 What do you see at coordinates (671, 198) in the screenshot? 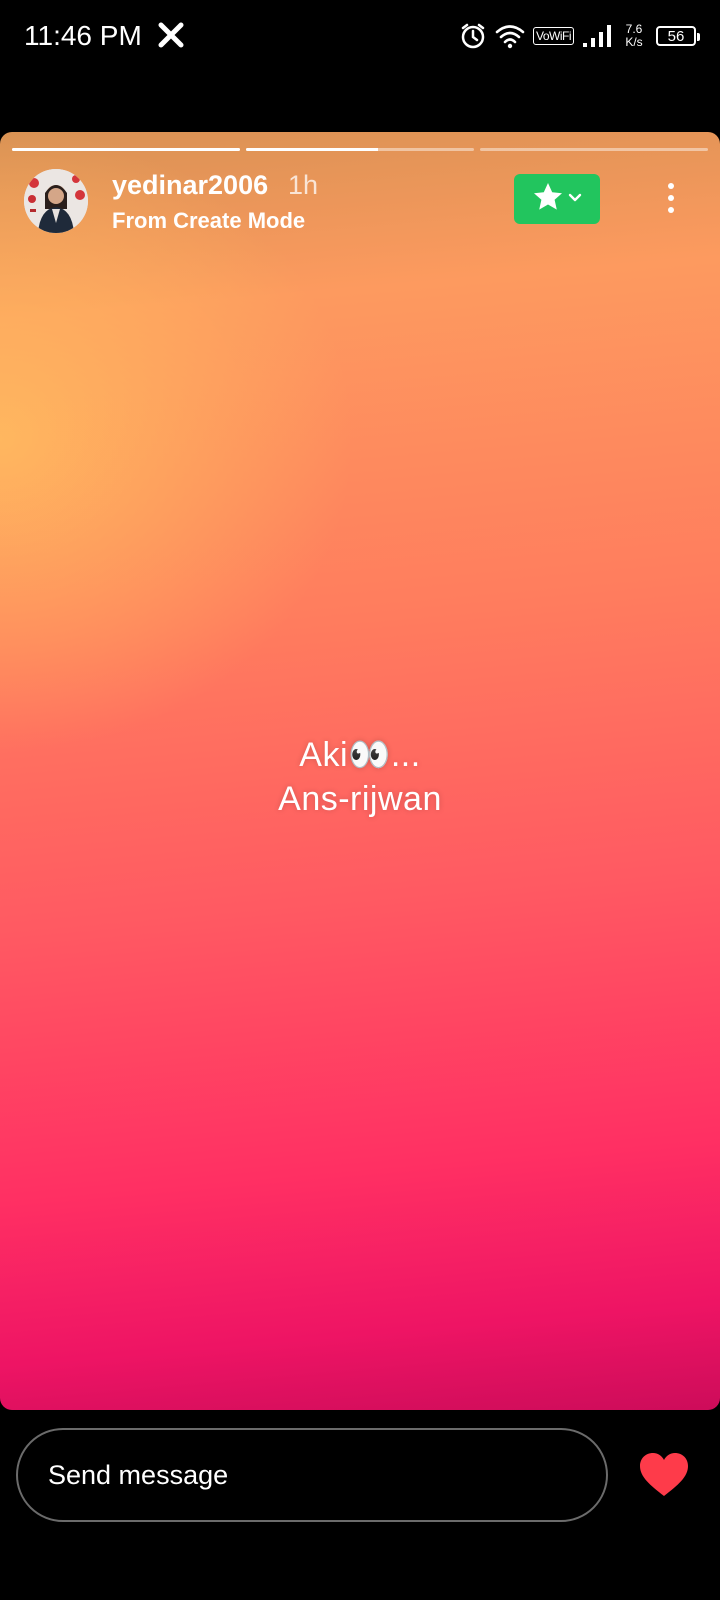
I see `more-options-icon` at bounding box center [671, 198].